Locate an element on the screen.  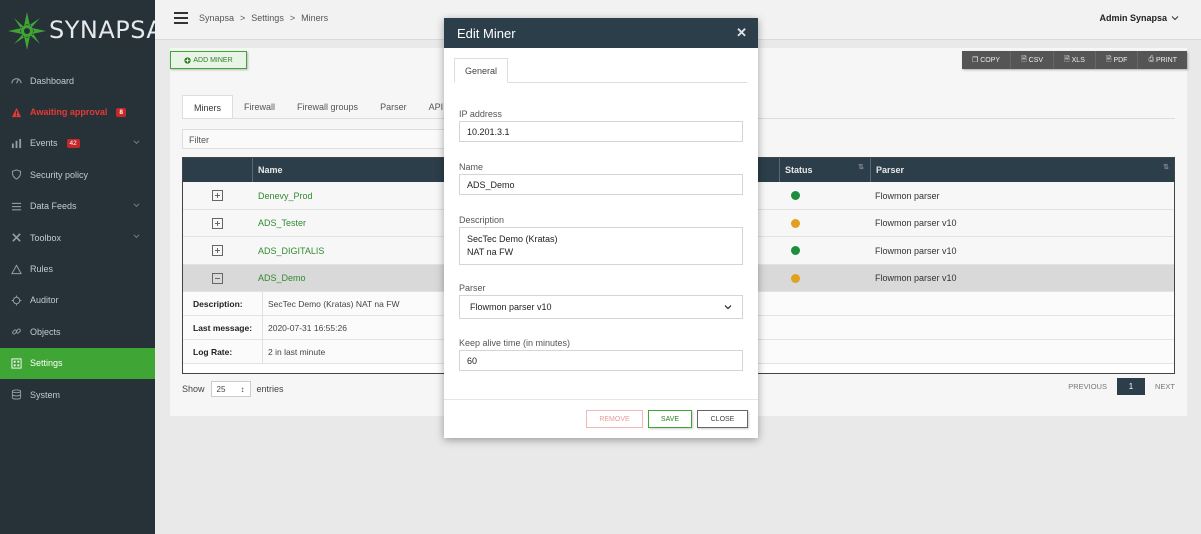
events-badge: 42 is located at coordinates (73, 143).